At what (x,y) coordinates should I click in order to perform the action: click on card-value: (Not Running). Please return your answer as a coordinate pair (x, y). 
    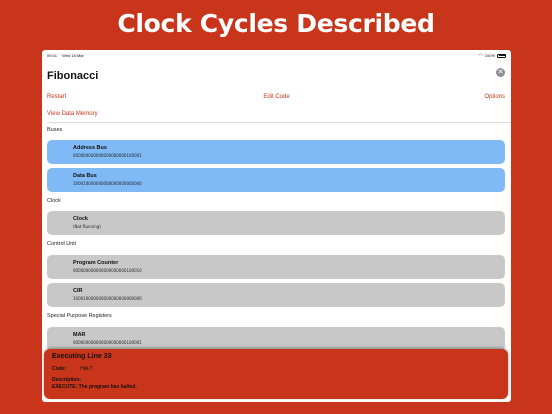
    Looking at the image, I should click on (87, 226).